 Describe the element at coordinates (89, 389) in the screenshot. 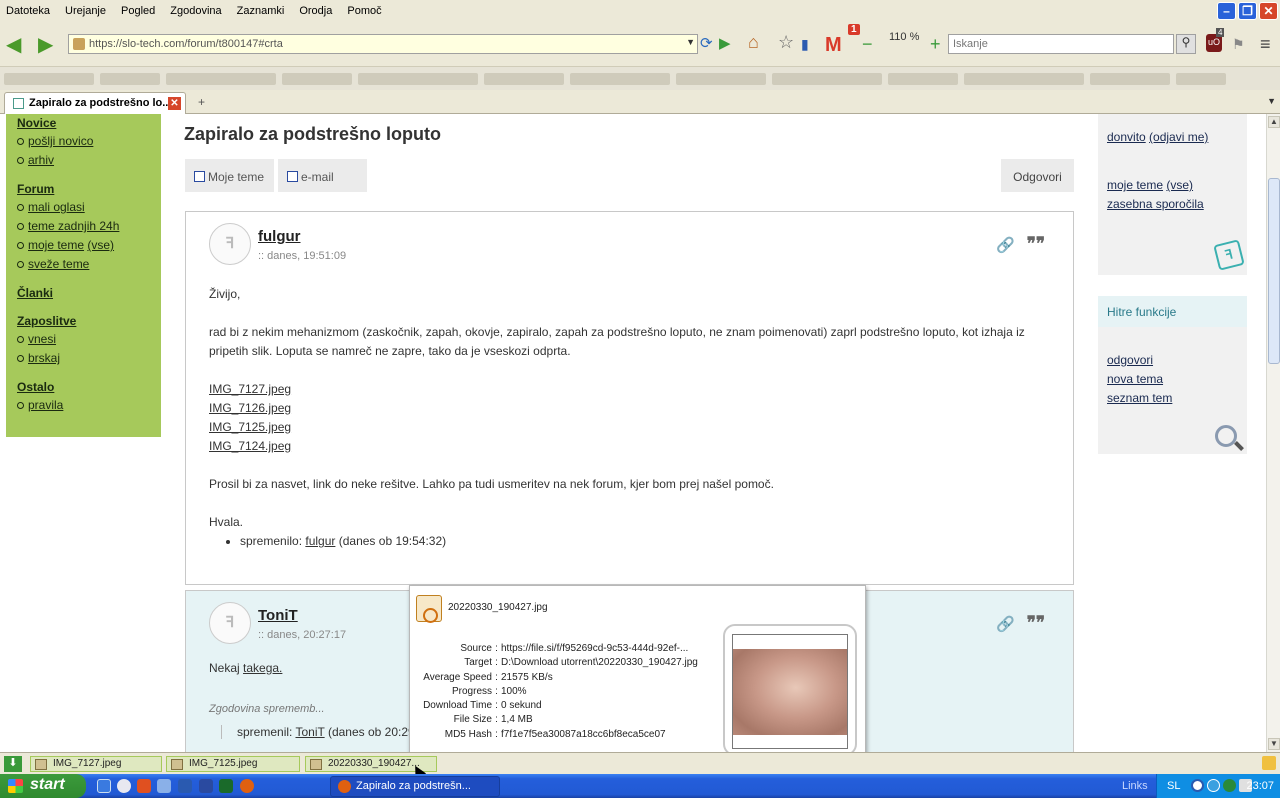

I see `sidebar-heading-ostalo: Ostalo` at that location.